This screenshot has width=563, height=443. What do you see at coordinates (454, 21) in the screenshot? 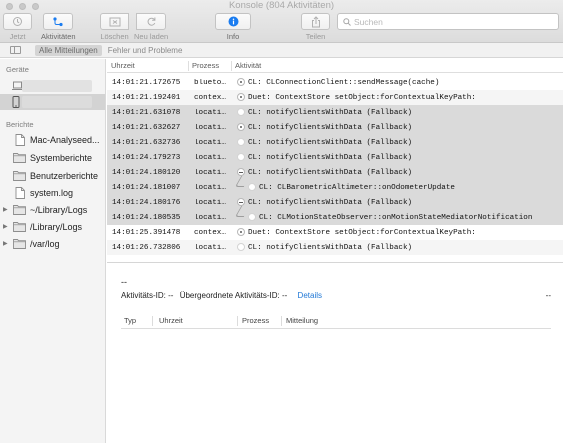
I see `search-input` at bounding box center [454, 21].